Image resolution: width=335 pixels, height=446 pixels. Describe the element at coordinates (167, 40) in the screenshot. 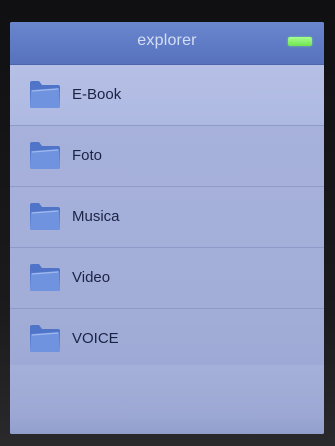

I see `app-title: explorer` at that location.